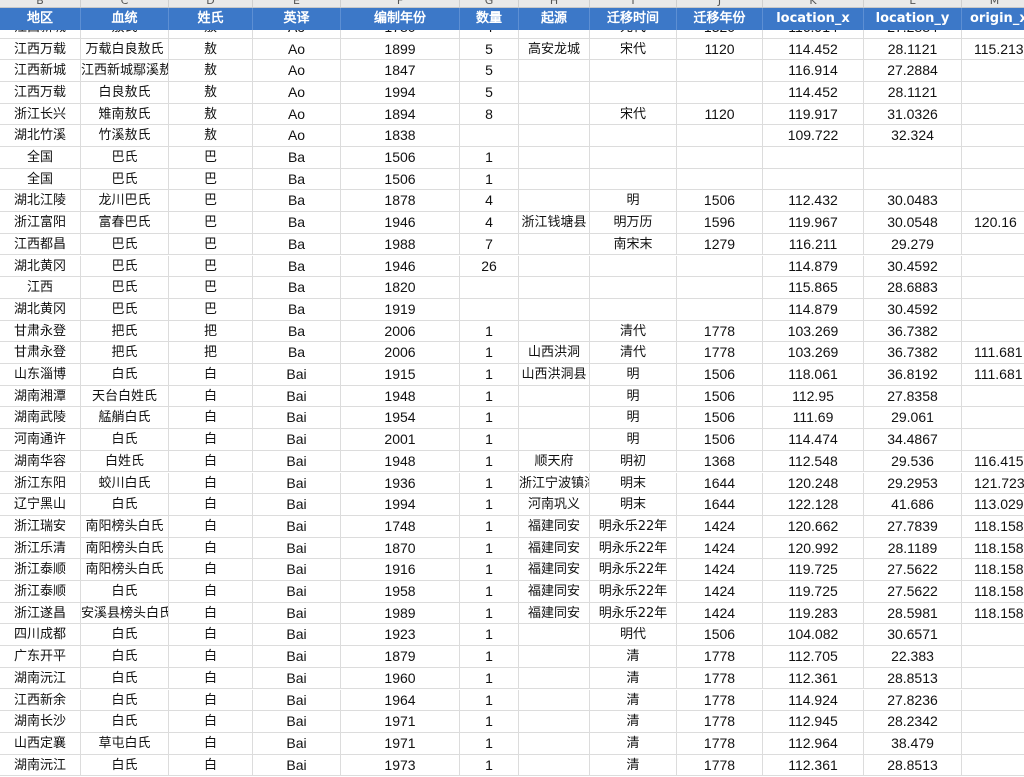 The width and height of the screenshot is (1024, 777). I want to click on table-cell: 草屯白氏, so click(125, 743).